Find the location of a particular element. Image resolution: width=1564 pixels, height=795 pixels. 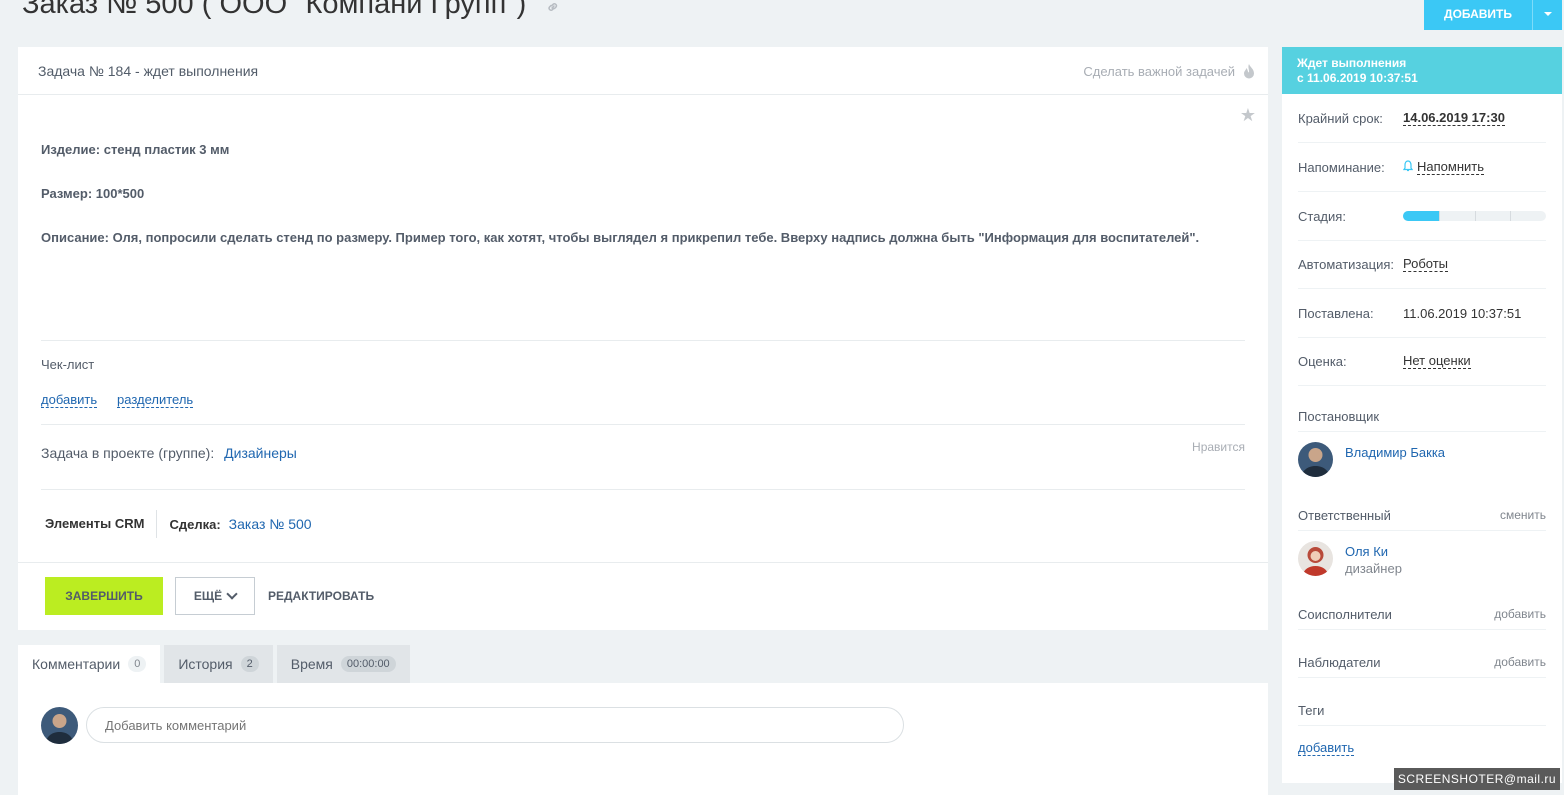

project-label: Задача в проекте (группе): is located at coordinates (128, 453).